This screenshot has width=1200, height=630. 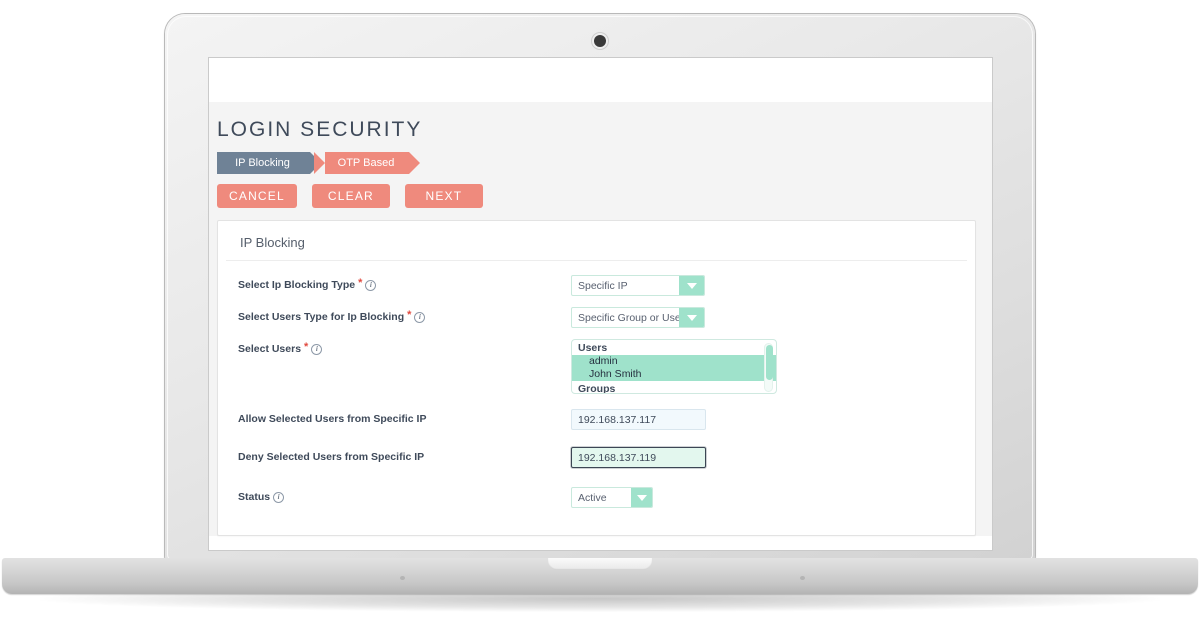 I want to click on blocking-type-select: Specific IP, so click(x=638, y=285).